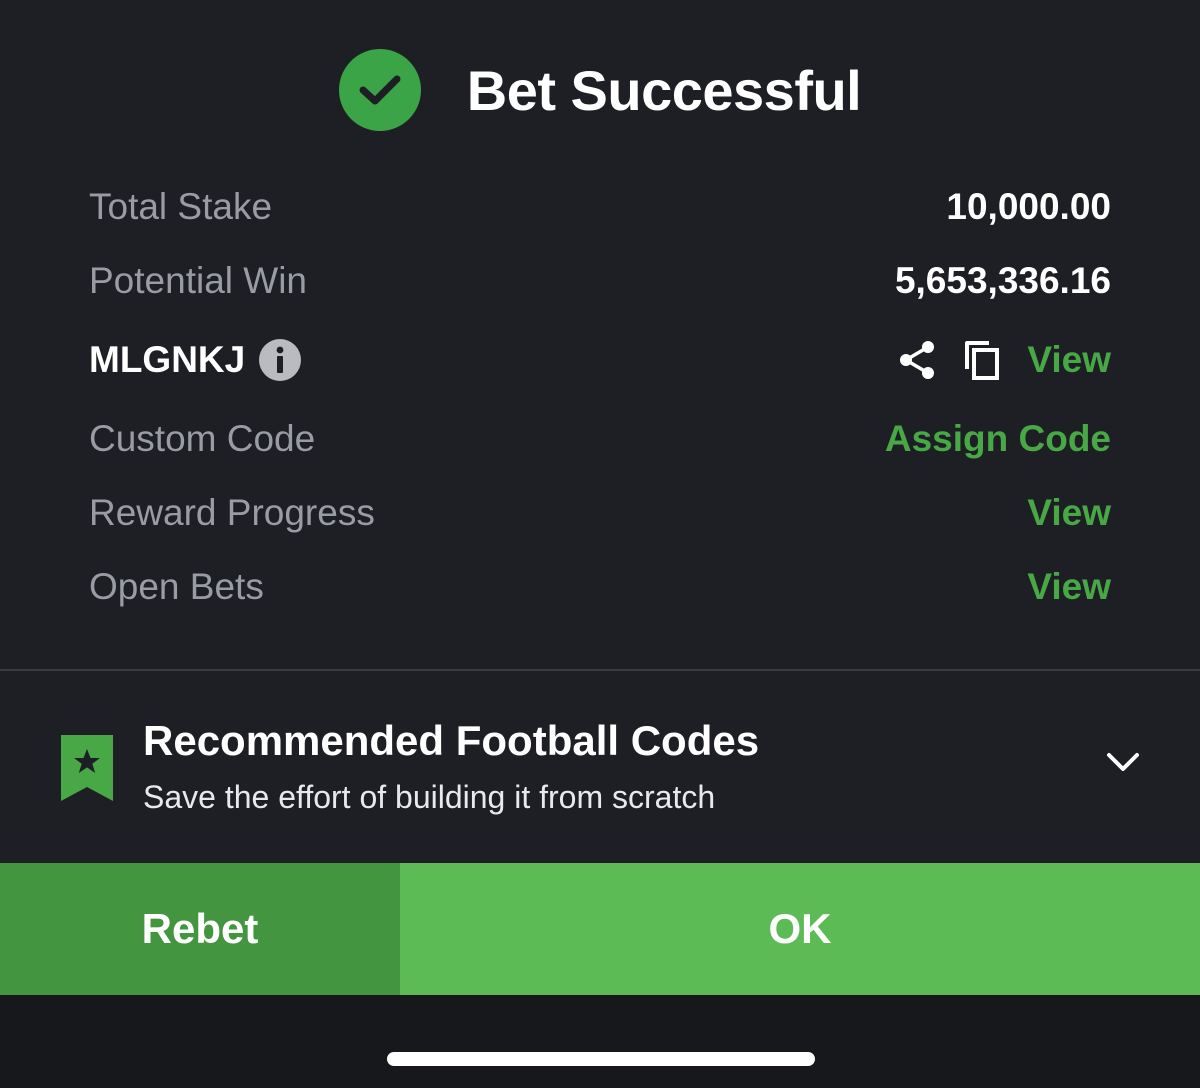  What do you see at coordinates (600, 360) in the screenshot?
I see `booking-code-row: MLGNKJ View` at bounding box center [600, 360].